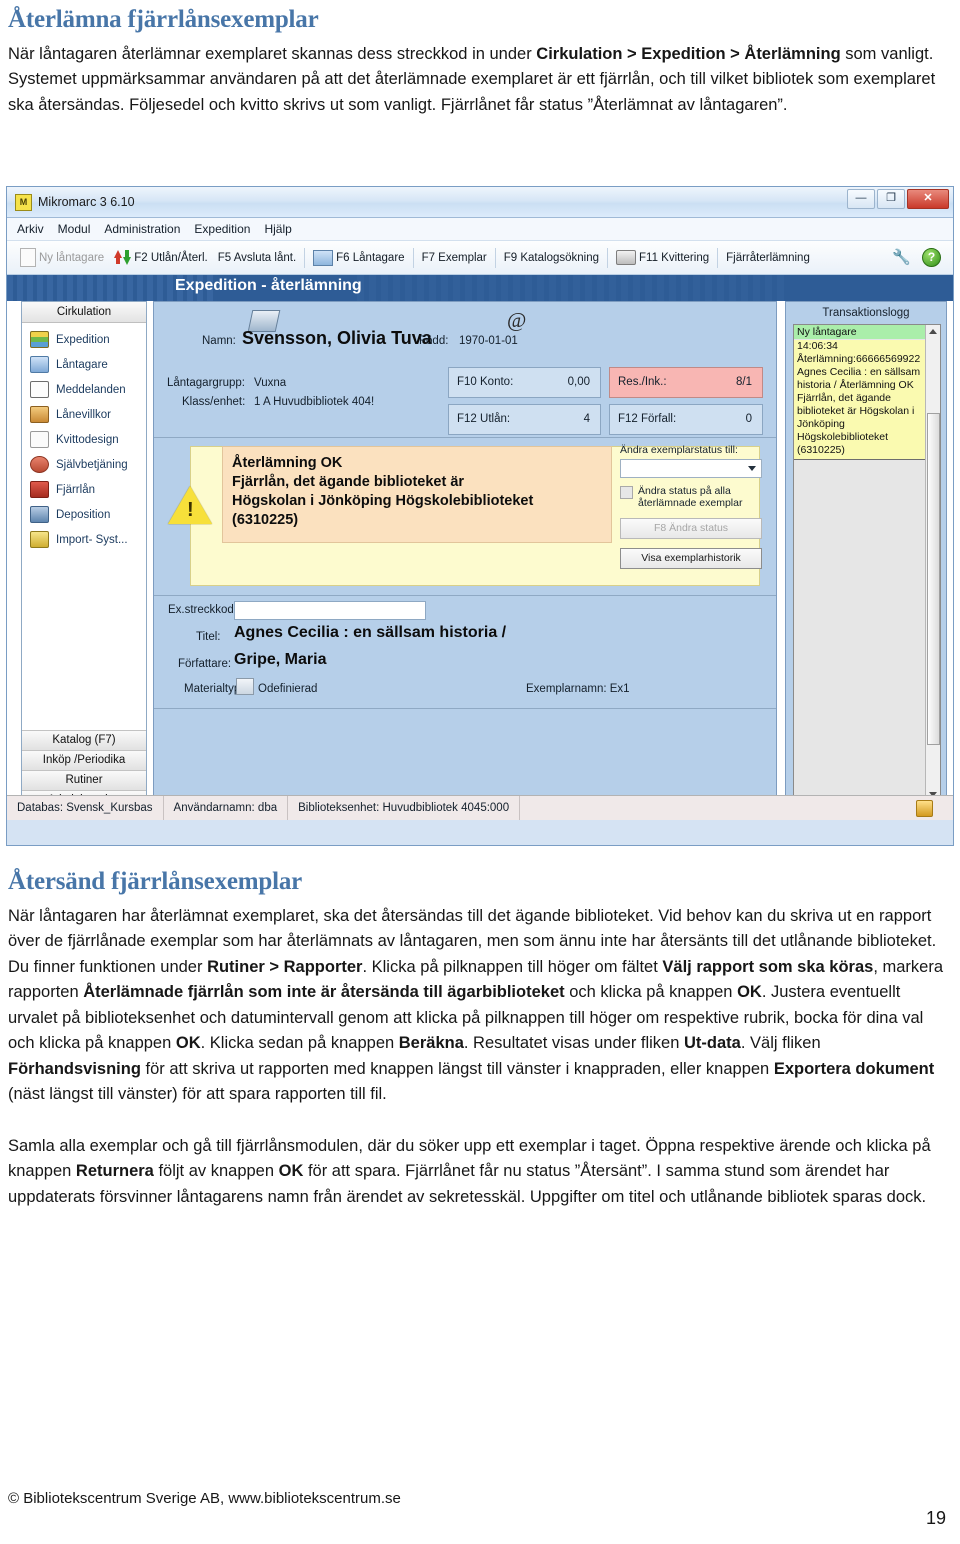 This screenshot has height=1544, width=960. Describe the element at coordinates (524, 419) in the screenshot. I see `stat-loans: F12 Utlån: 4` at that location.